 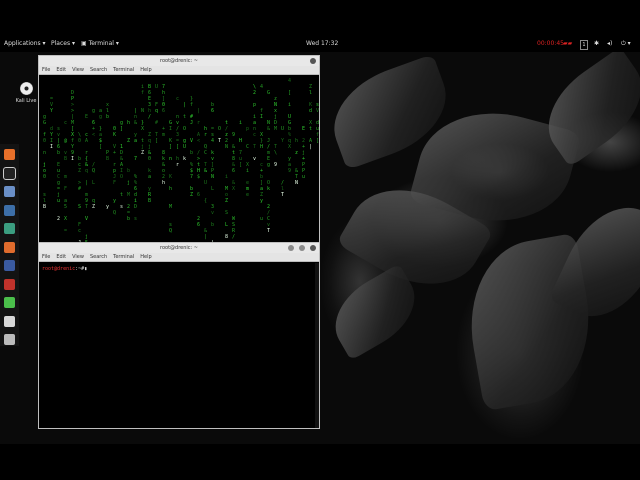 What do you see at coordinates (261, 147) in the screenshot?
I see `matrix-glyph: H` at bounding box center [261, 147].